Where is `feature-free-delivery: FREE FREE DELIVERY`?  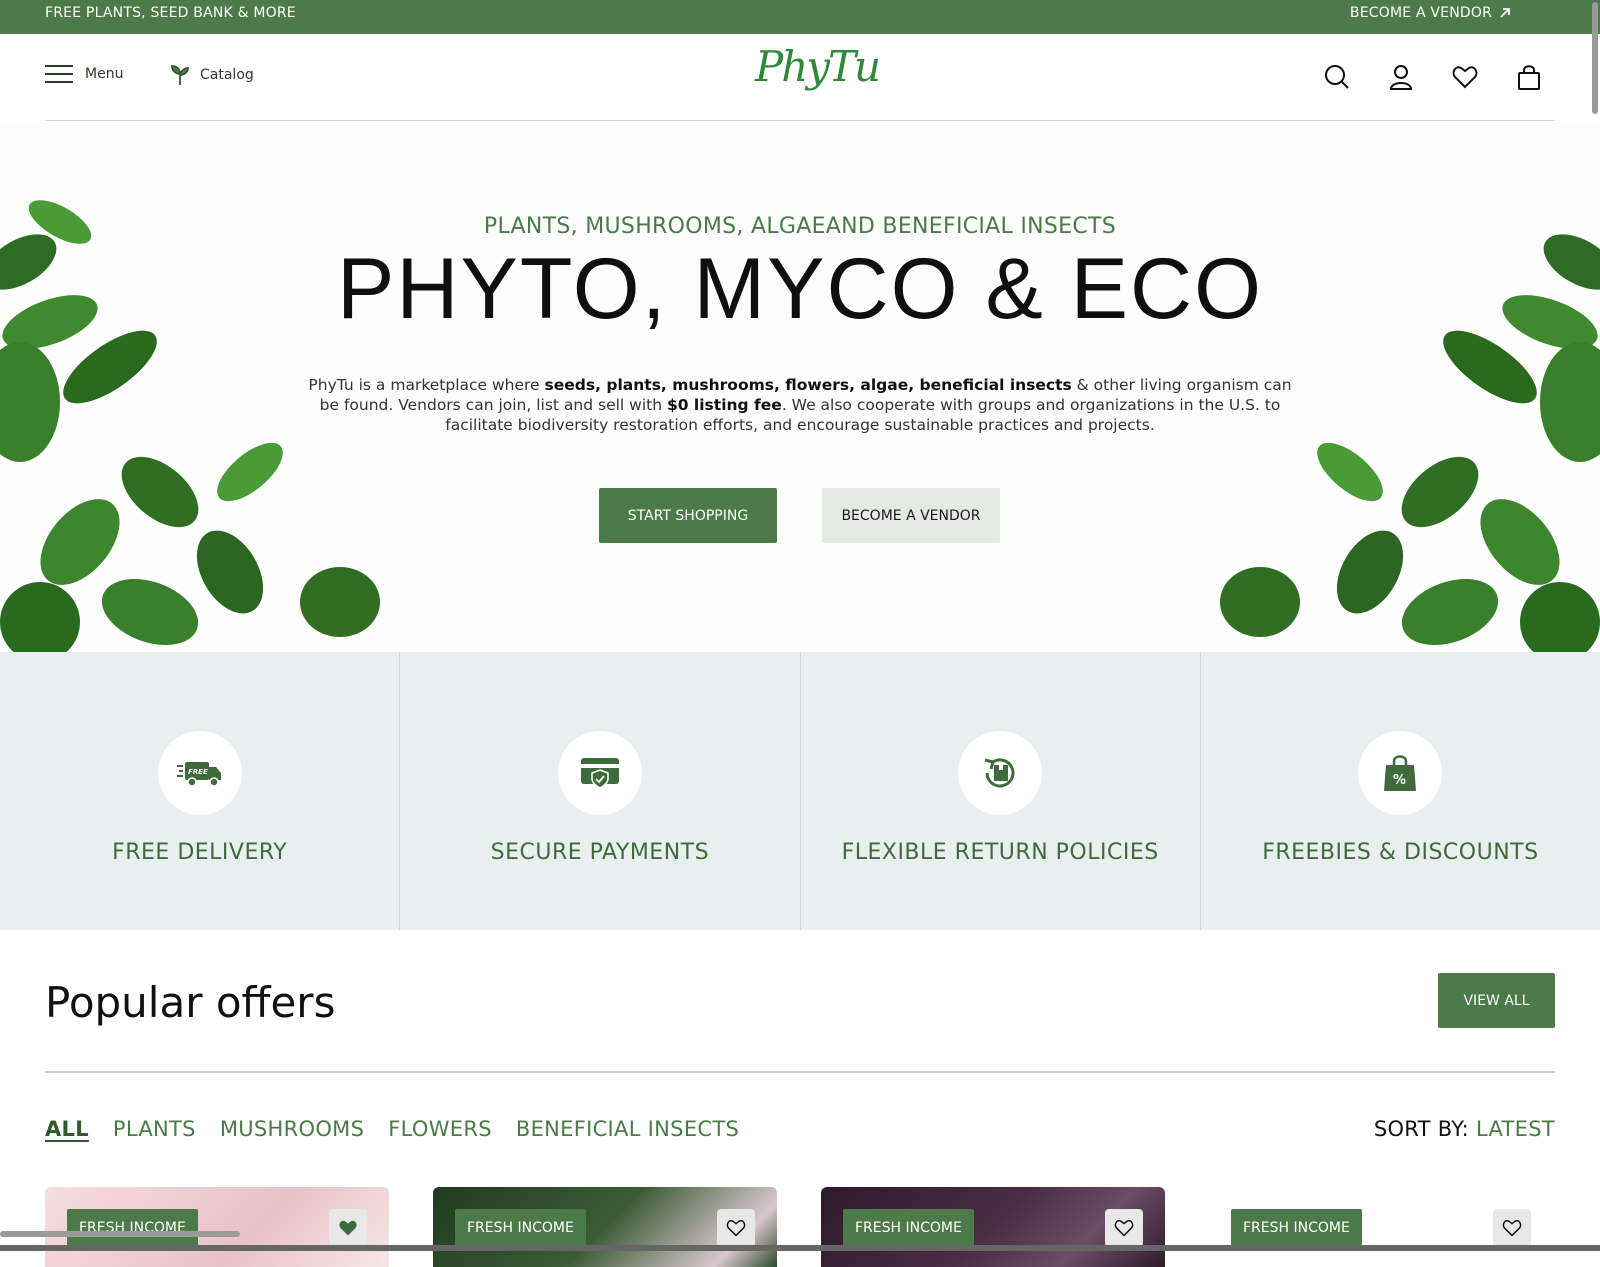 feature-free-delivery: FREE FREE DELIVERY is located at coordinates (200, 791).